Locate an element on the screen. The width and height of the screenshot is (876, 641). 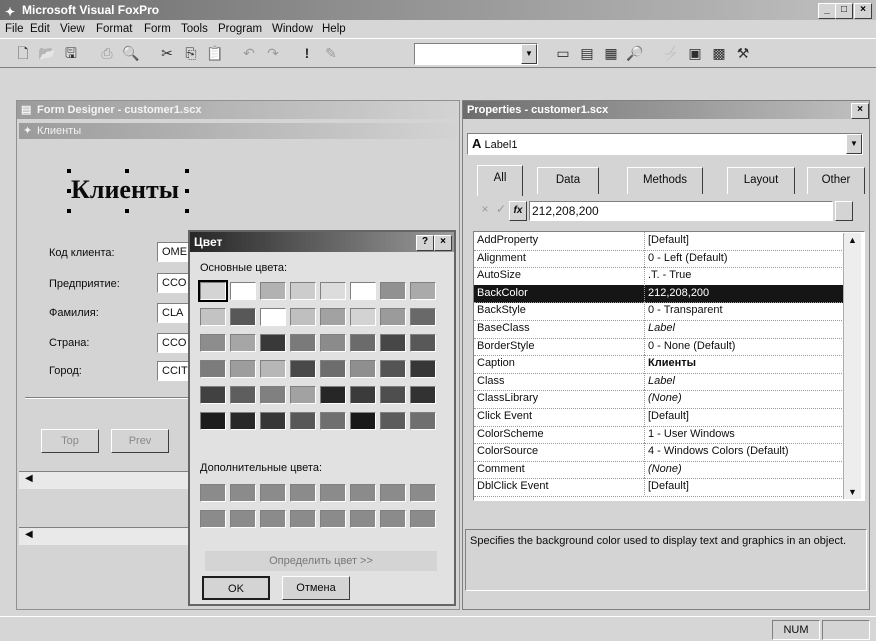
help-button: ? is located at coordinates (425, 243).